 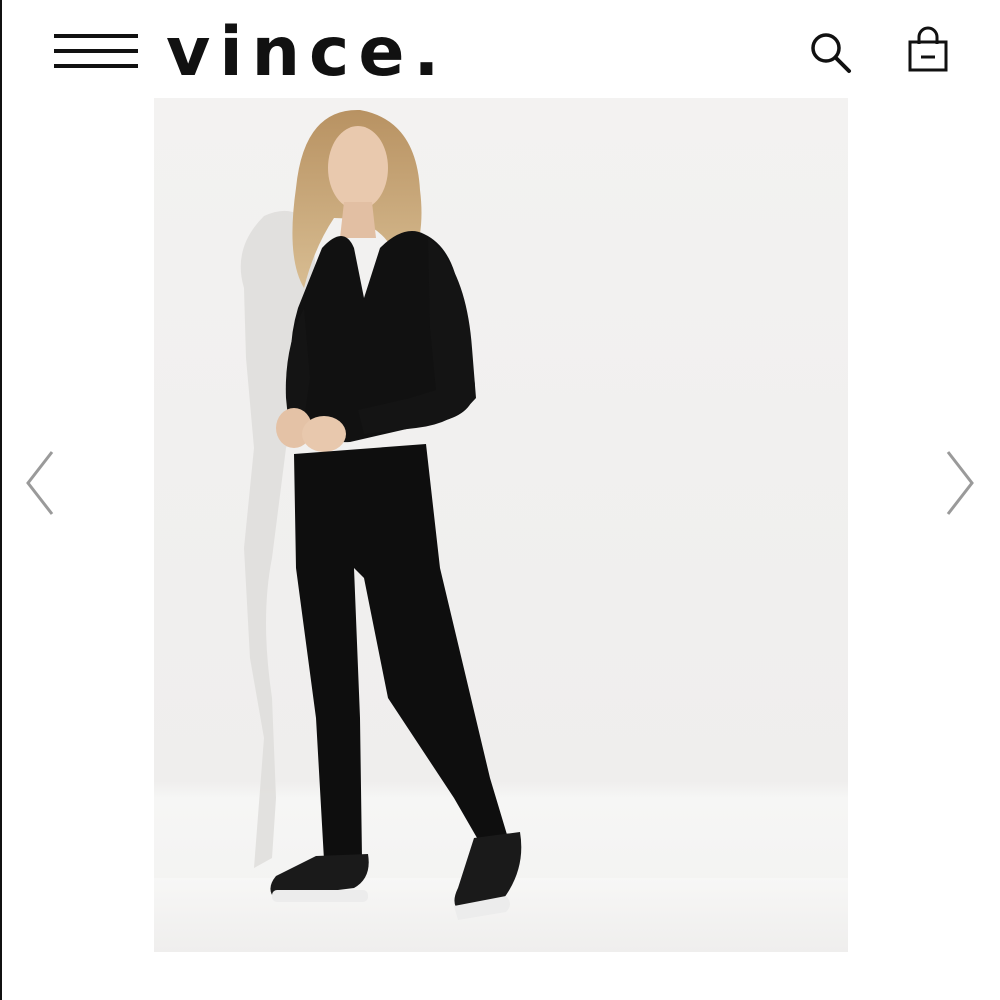 I want to click on model-face, so click(x=358, y=168).